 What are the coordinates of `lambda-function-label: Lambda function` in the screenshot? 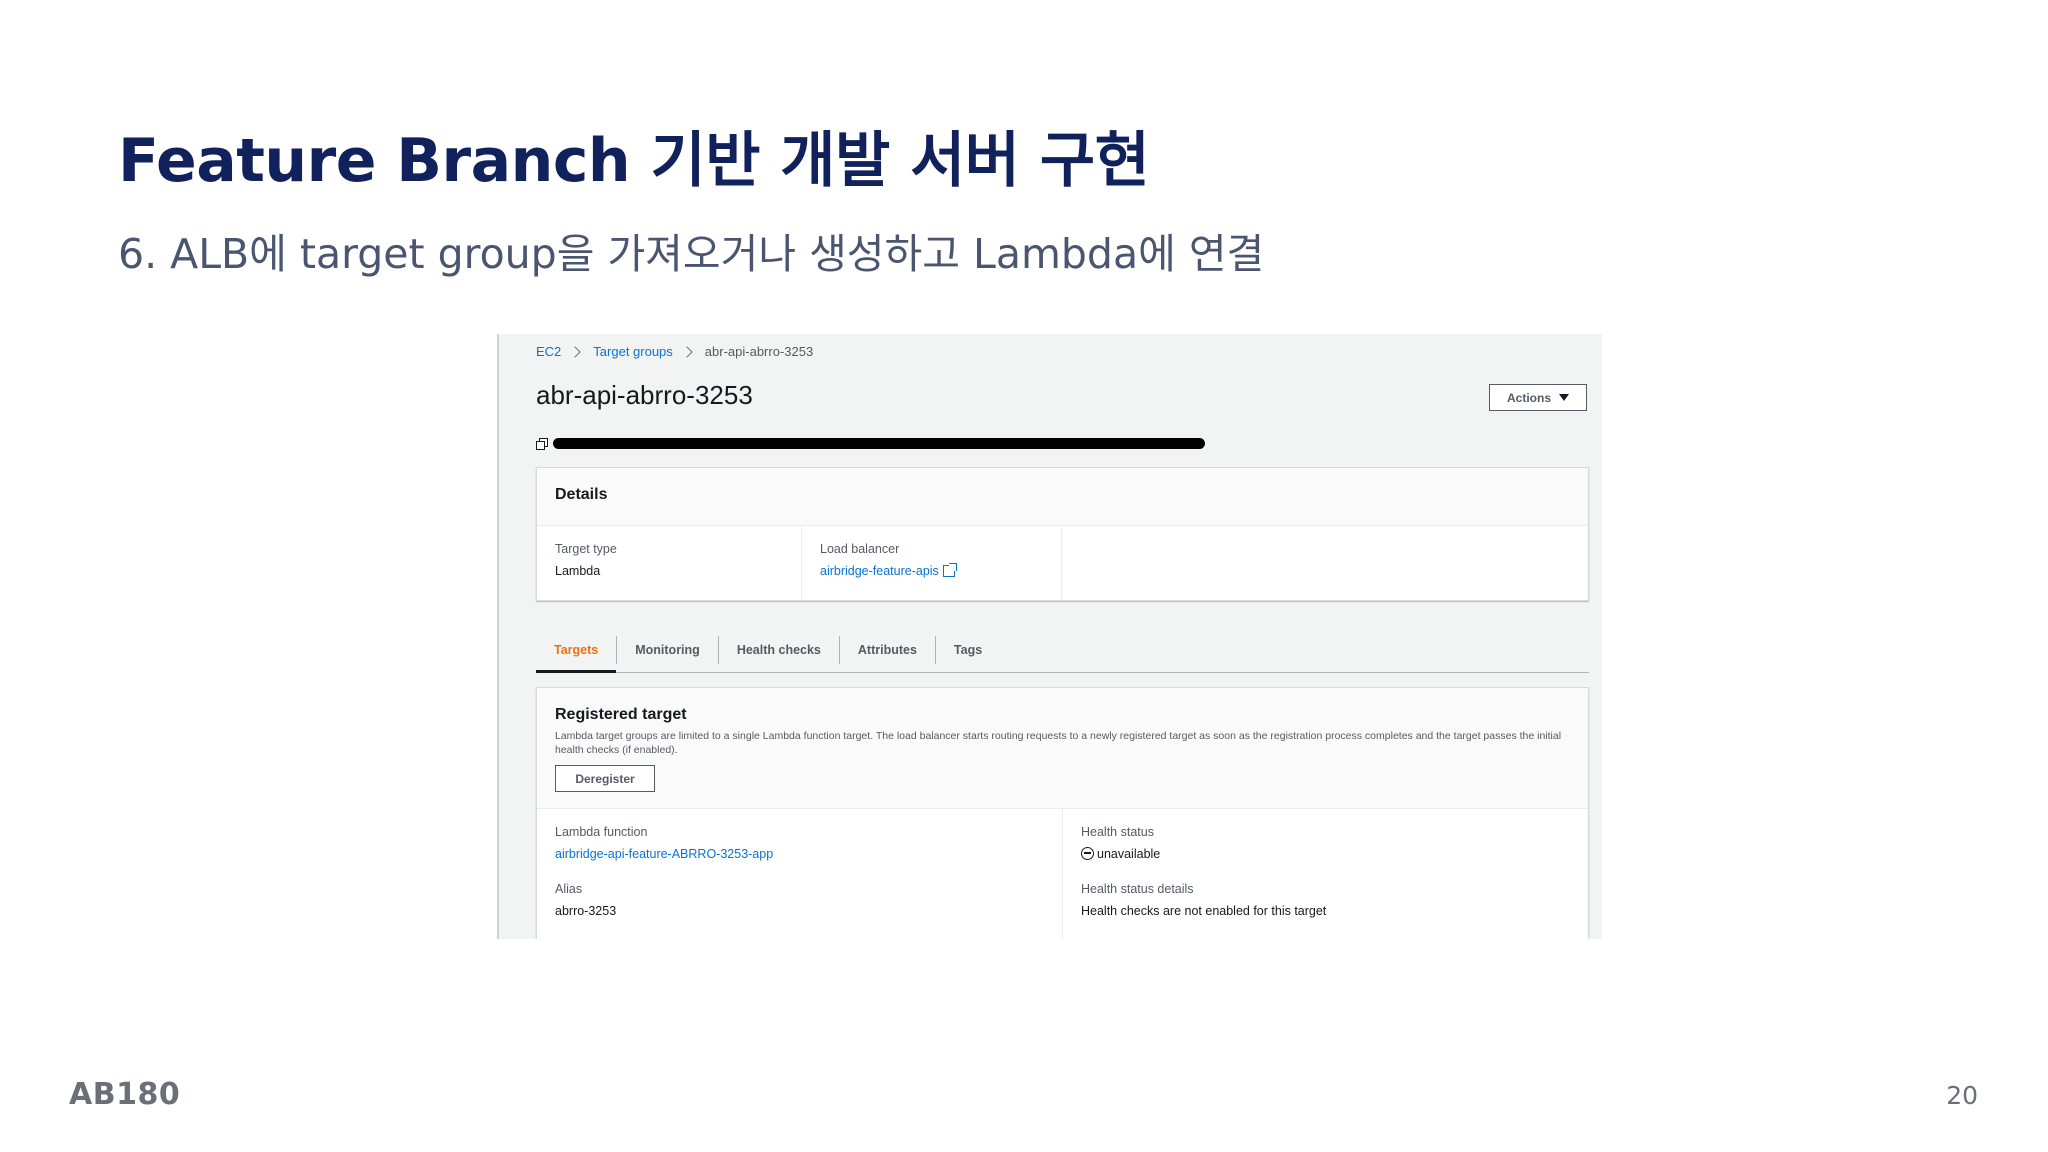 It's located at (601, 832).